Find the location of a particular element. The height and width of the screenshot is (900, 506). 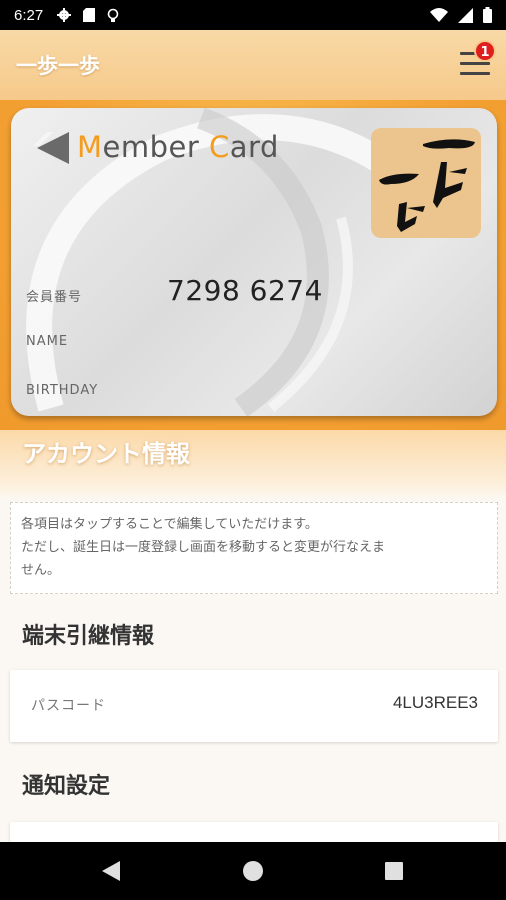

status-bar: 6:27 is located at coordinates (253, 15).